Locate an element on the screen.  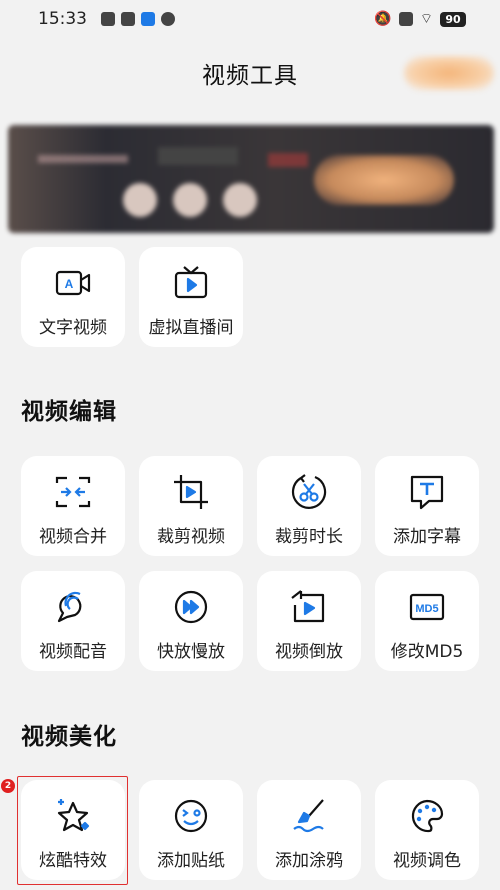
tool-label: 视频调色 is located at coordinates (427, 861).